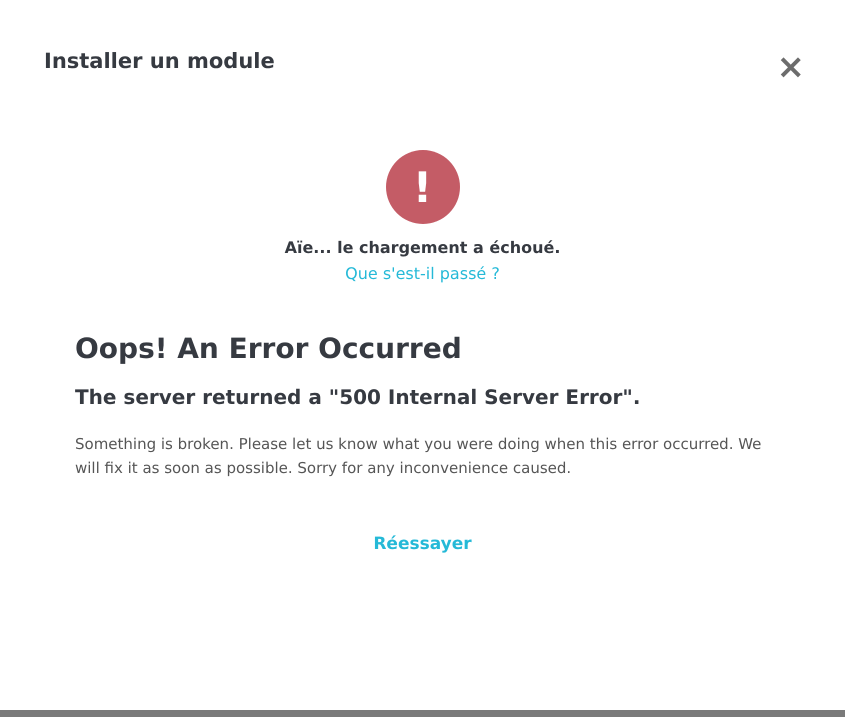 The height and width of the screenshot is (717, 845). What do you see at coordinates (790, 67) in the screenshot?
I see `close-button: ×` at bounding box center [790, 67].